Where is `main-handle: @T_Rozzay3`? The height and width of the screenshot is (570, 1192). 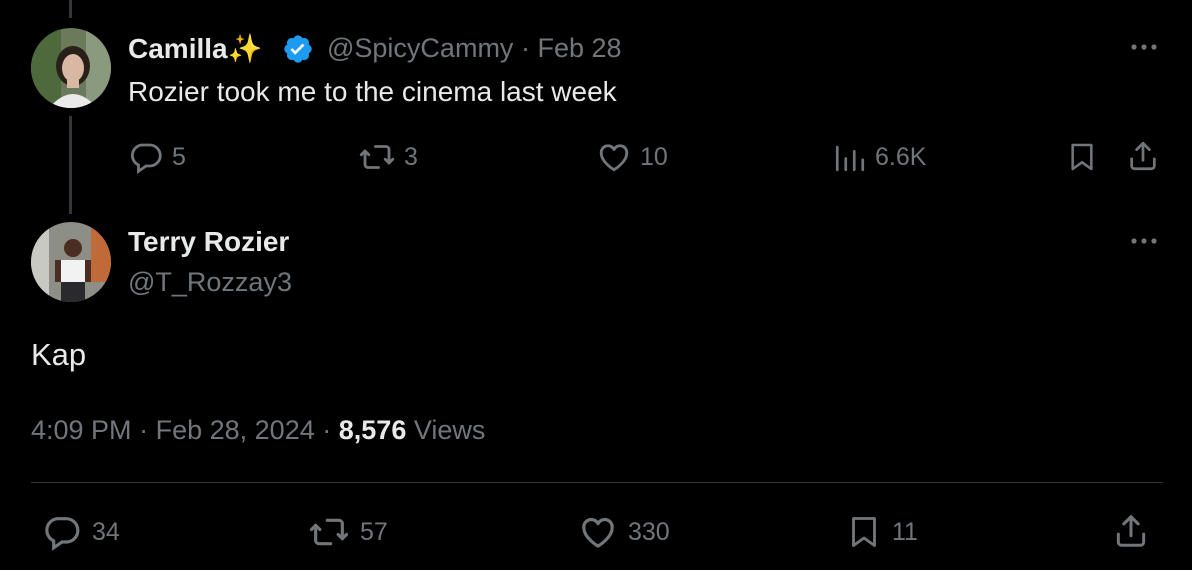
main-handle: @T_Rozzay3 is located at coordinates (210, 282).